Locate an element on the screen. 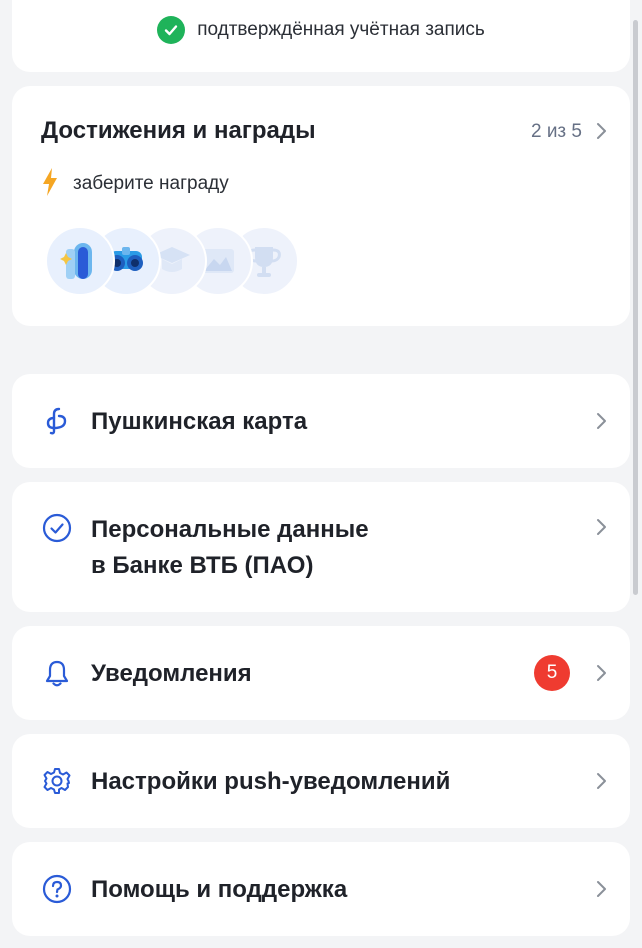  menu-item-pushkin-card: Пушкинская карта is located at coordinates (321, 421).